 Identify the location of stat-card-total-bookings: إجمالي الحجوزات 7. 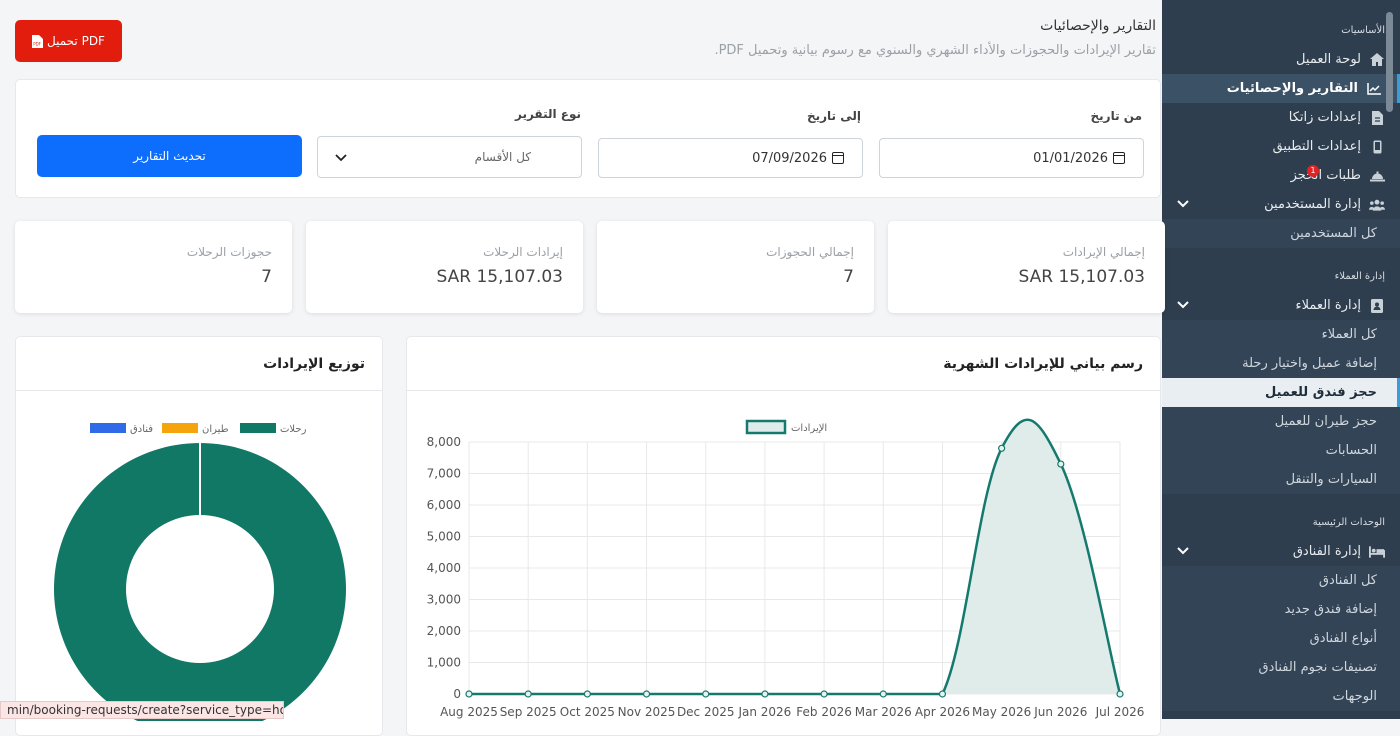
(735, 267).